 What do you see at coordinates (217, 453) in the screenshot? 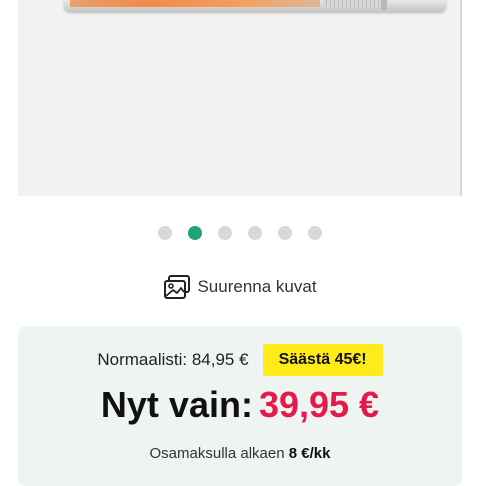
I see `installment-prefix: Osamaksulla alkaen` at bounding box center [217, 453].